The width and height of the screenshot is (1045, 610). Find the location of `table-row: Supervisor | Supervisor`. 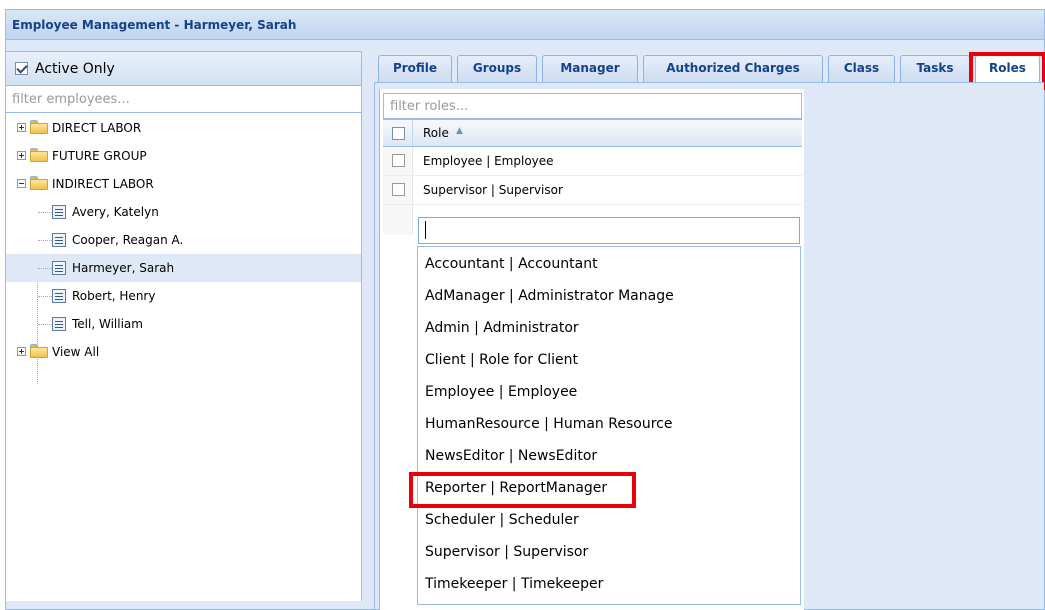

table-row: Supervisor | Supervisor is located at coordinates (592, 190).